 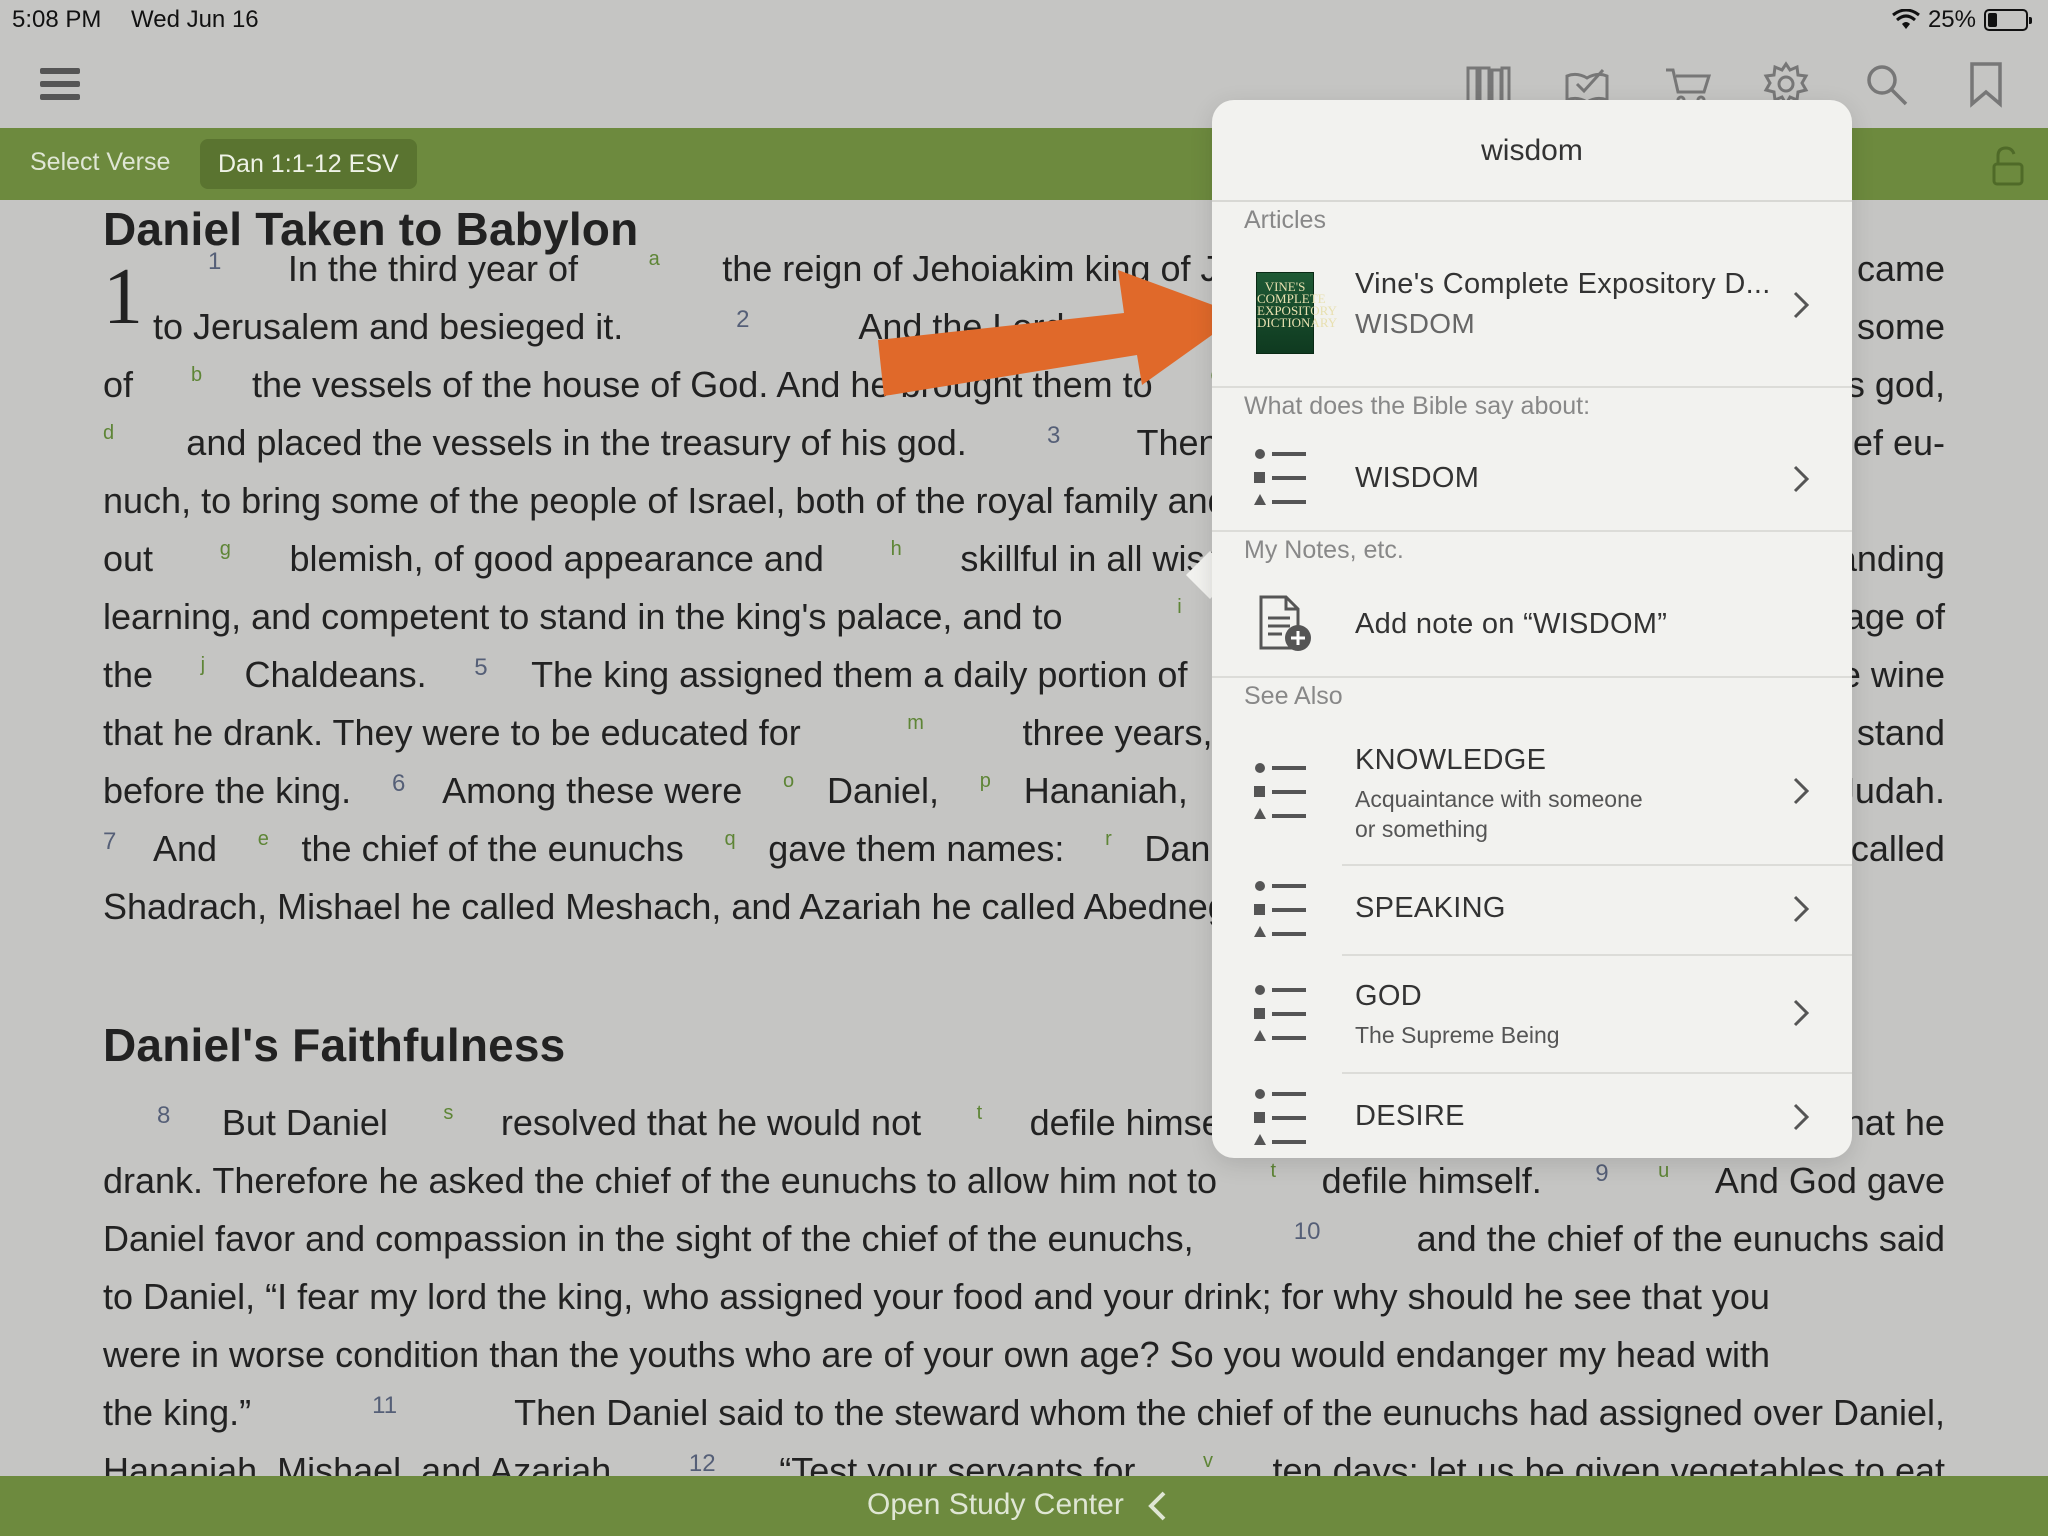 I want to click on verse-text: In the third year of, so click(x=438, y=269).